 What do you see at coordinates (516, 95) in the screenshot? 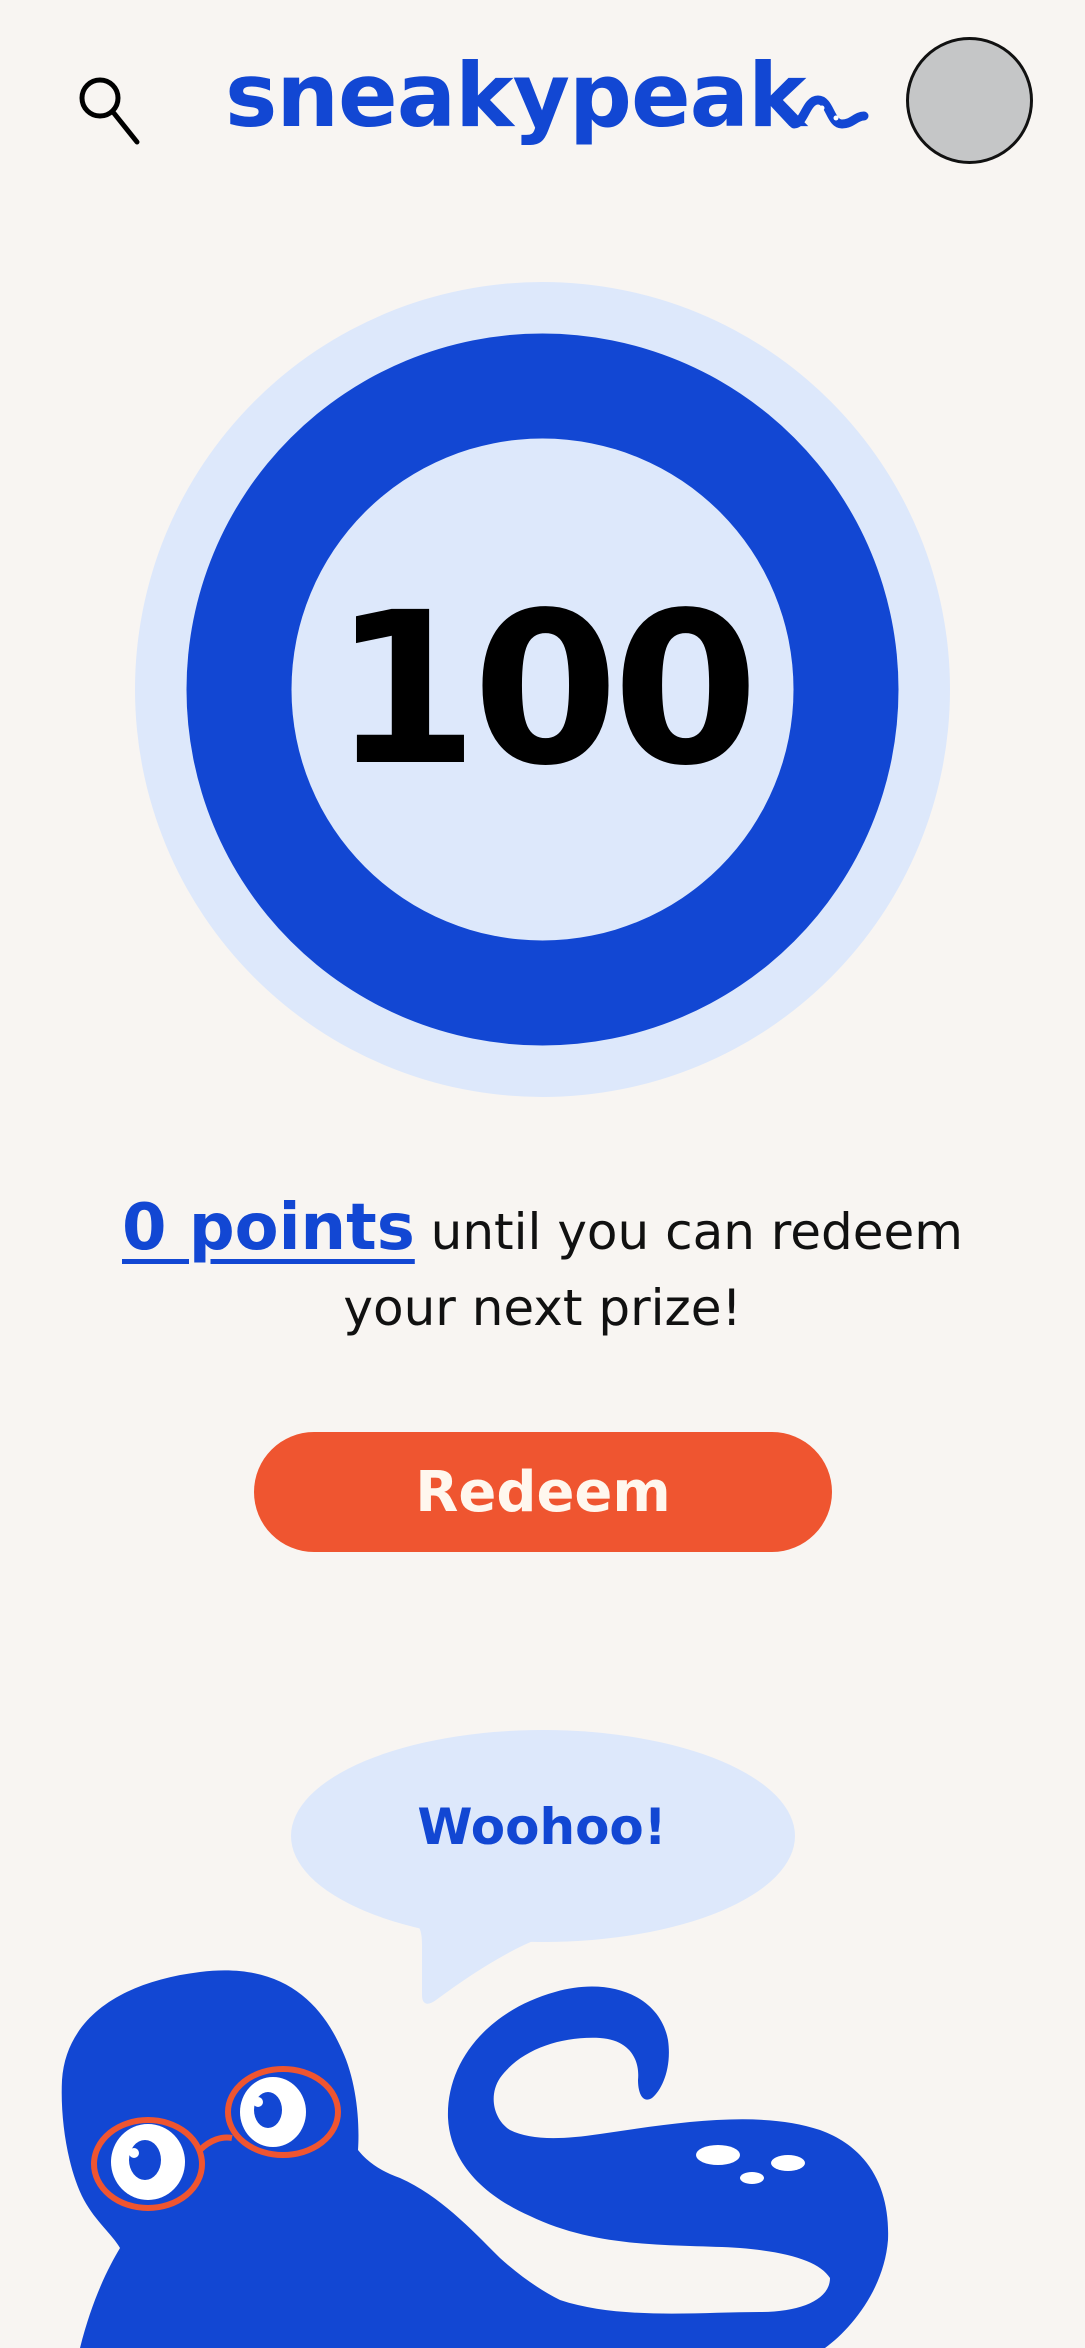
I see `logo-text: sneakypeak` at bounding box center [516, 95].